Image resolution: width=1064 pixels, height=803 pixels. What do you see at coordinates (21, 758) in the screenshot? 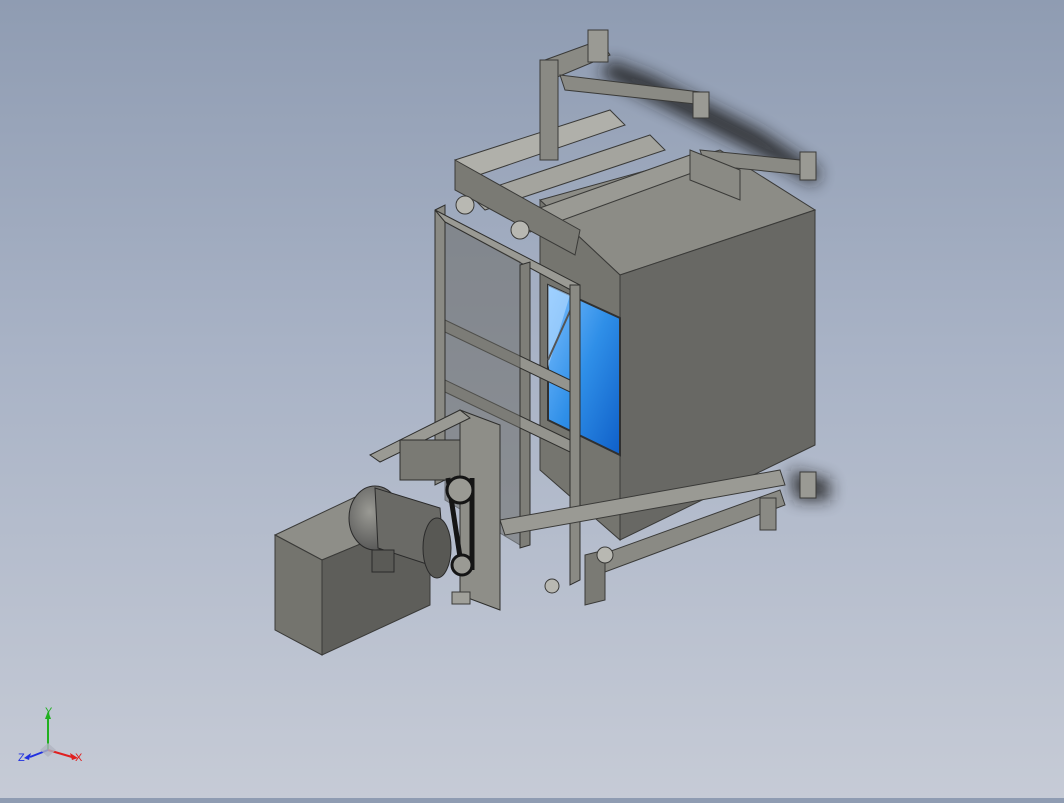
I see `triad-z-label: Z` at bounding box center [21, 758].